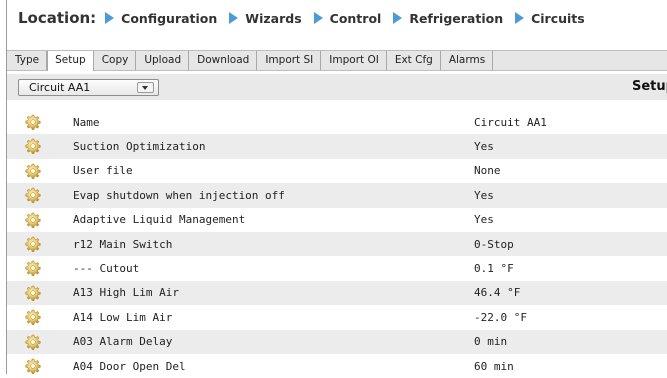 Image resolution: width=667 pixels, height=378 pixels. What do you see at coordinates (163, 60) in the screenshot?
I see `tab-upload: Upload` at bounding box center [163, 60].